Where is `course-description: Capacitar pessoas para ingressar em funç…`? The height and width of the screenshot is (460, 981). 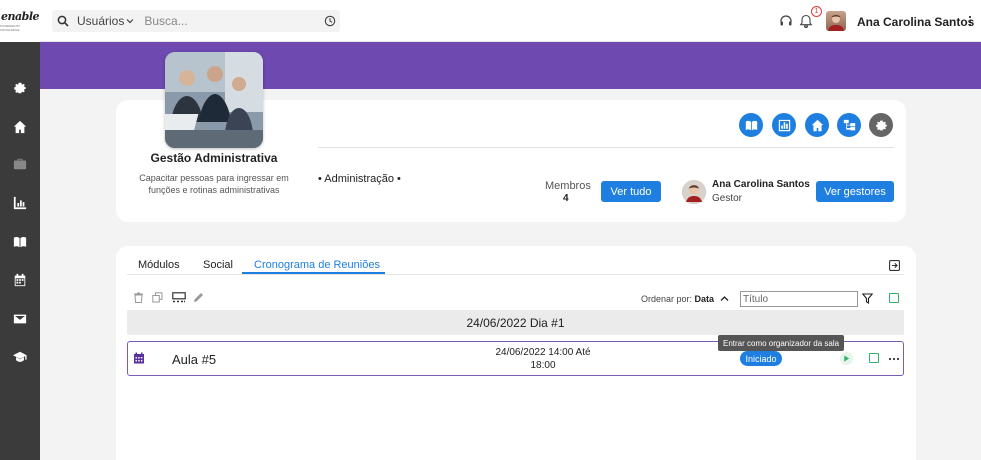
course-description: Capacitar pessoas para ingressar em funç… is located at coordinates (214, 184).